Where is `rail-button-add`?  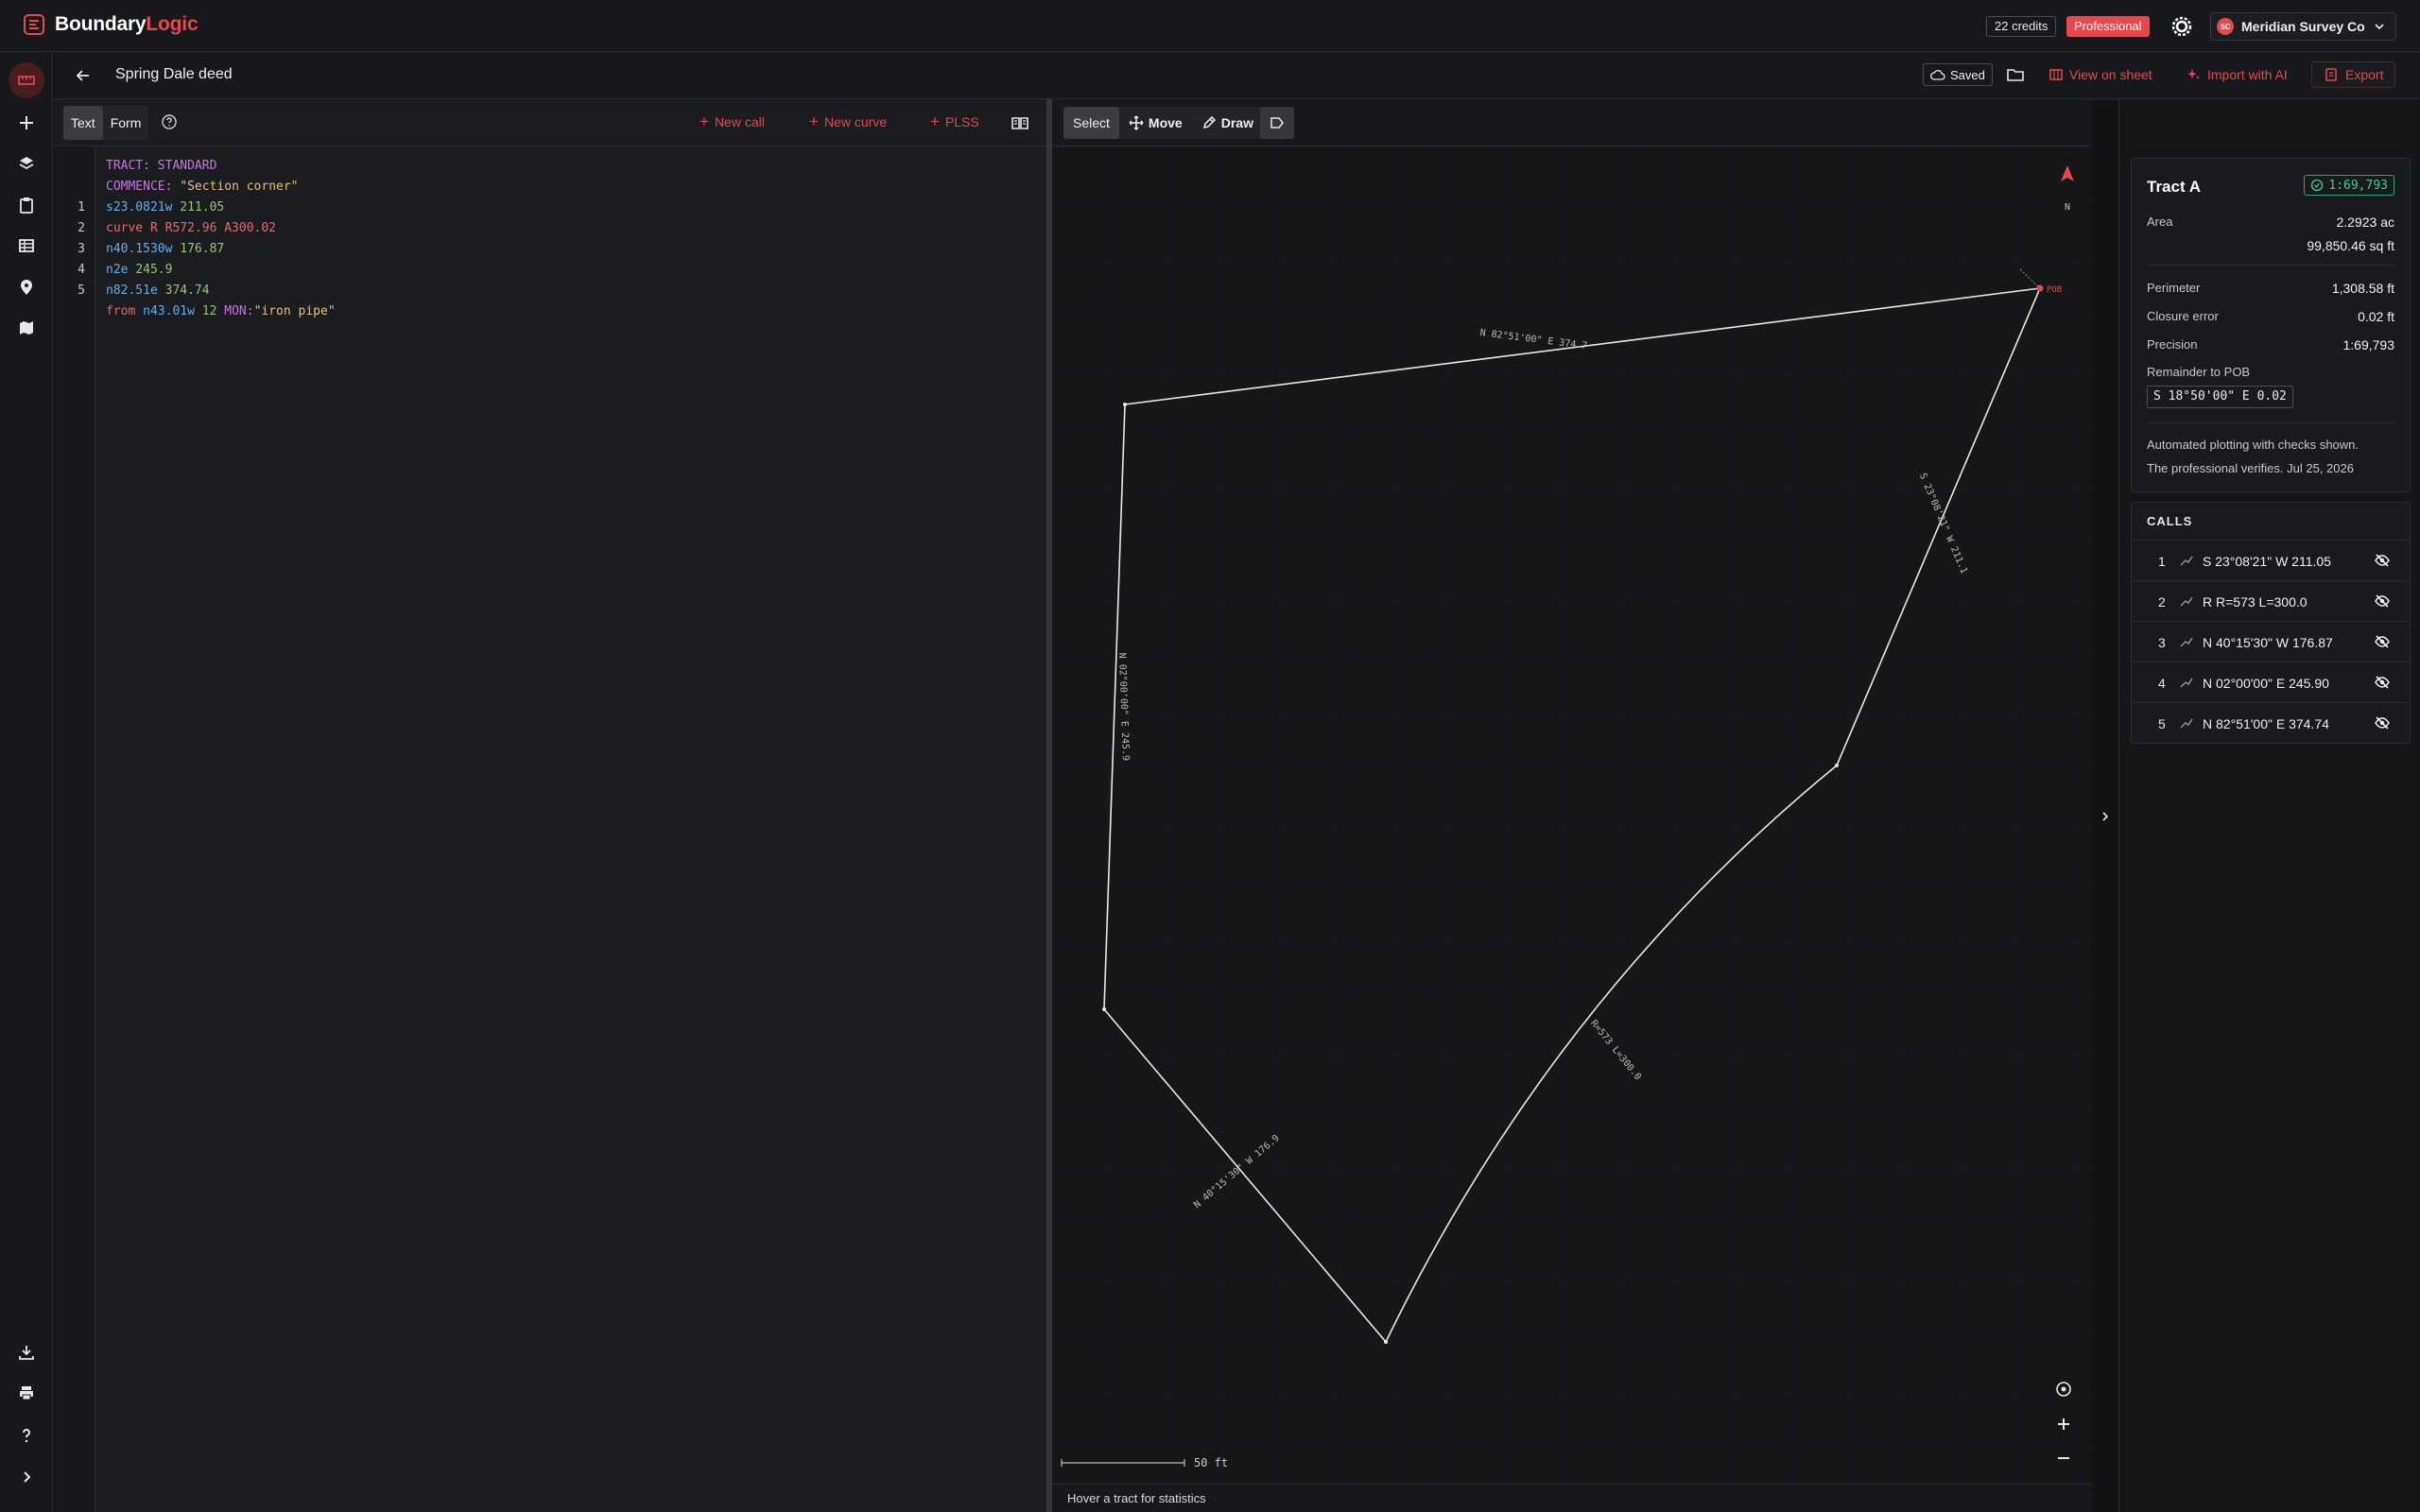
rail-button-add is located at coordinates (26, 123).